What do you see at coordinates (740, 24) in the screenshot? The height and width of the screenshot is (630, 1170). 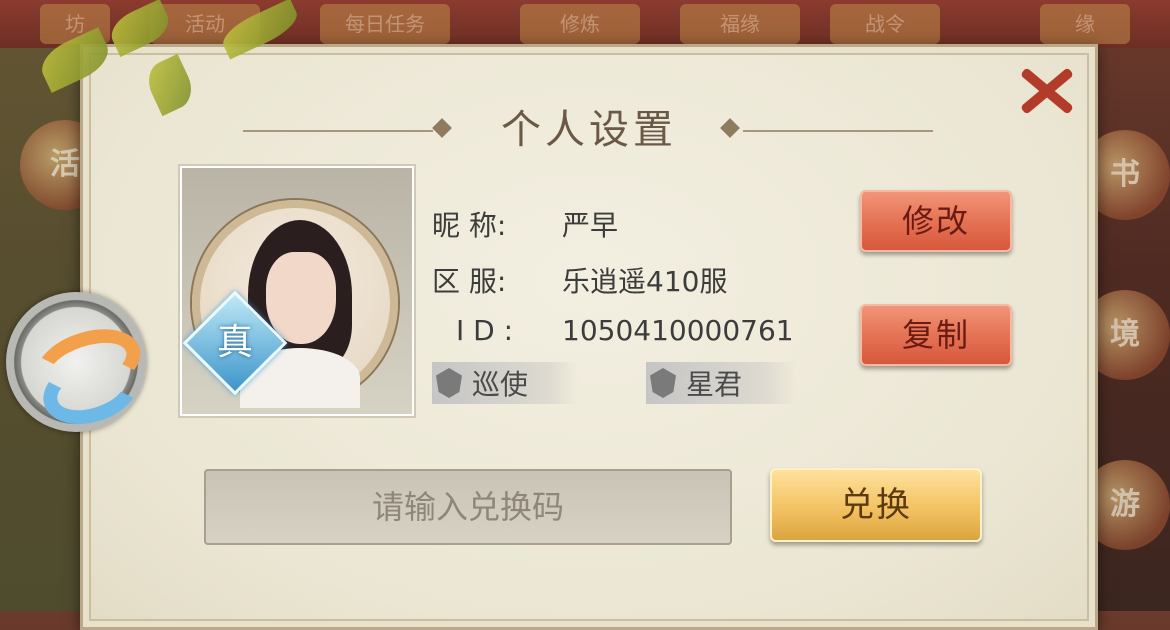 I see `bg-top-item: 福缘` at bounding box center [740, 24].